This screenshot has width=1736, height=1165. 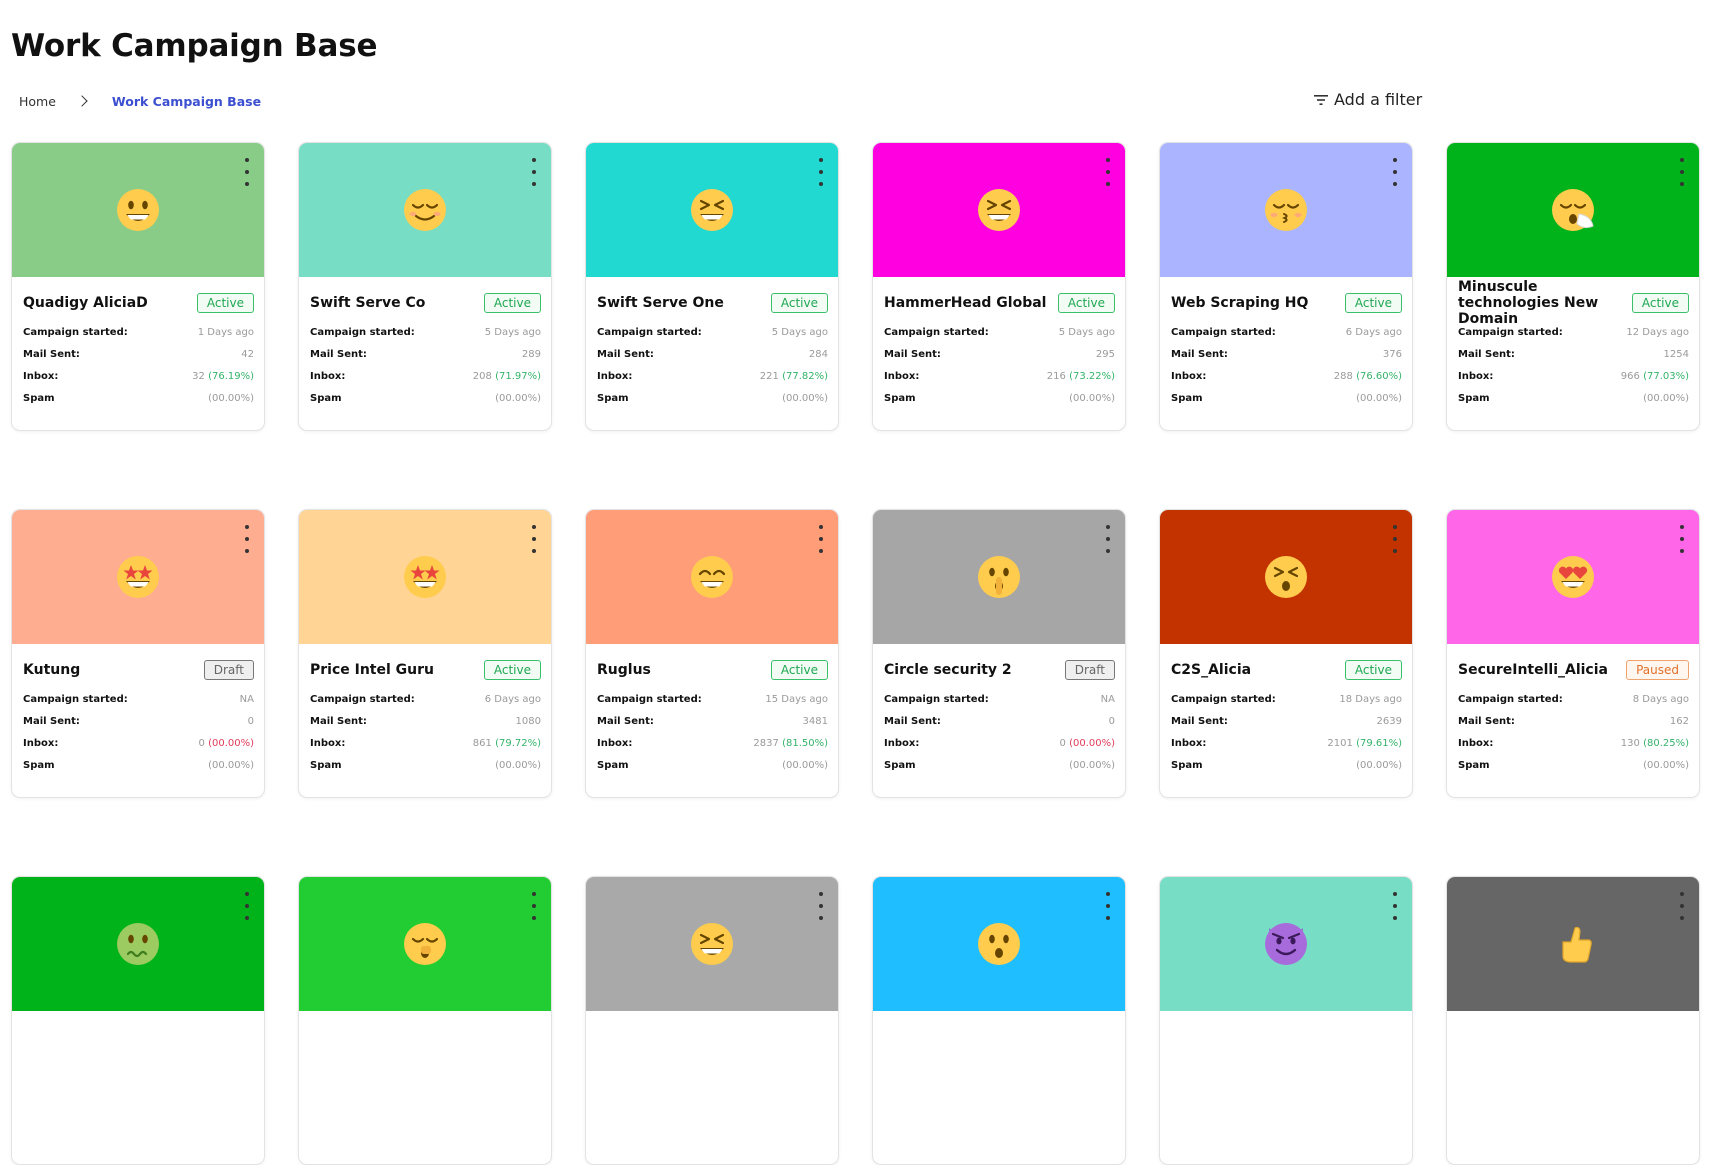 What do you see at coordinates (138, 354) in the screenshot?
I see `mail-sent-row: Mail Sent: 42` at bounding box center [138, 354].